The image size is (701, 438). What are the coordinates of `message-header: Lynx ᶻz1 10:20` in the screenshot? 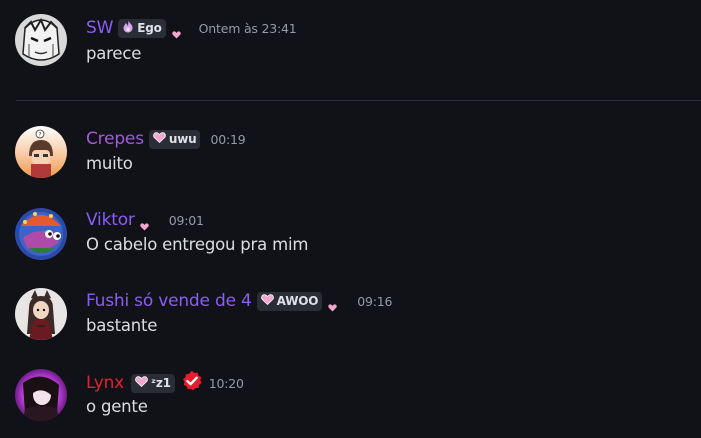 It's located at (165, 383).